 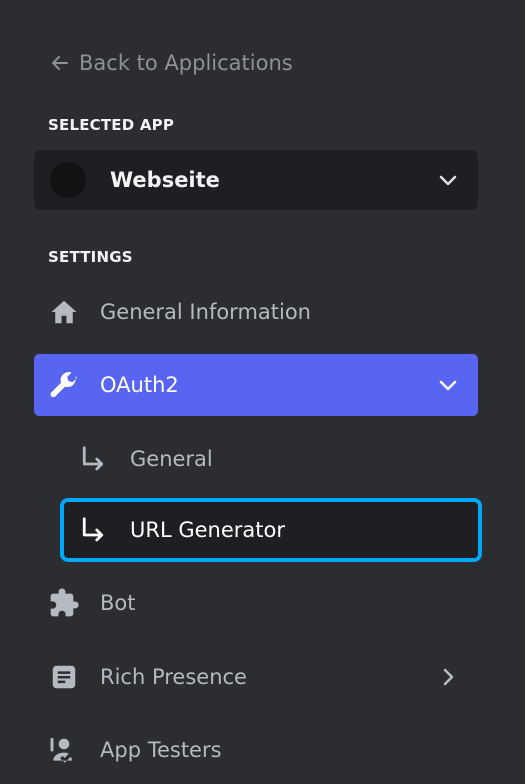 I want to click on sidebar-item-label: Bot, so click(x=118, y=603).